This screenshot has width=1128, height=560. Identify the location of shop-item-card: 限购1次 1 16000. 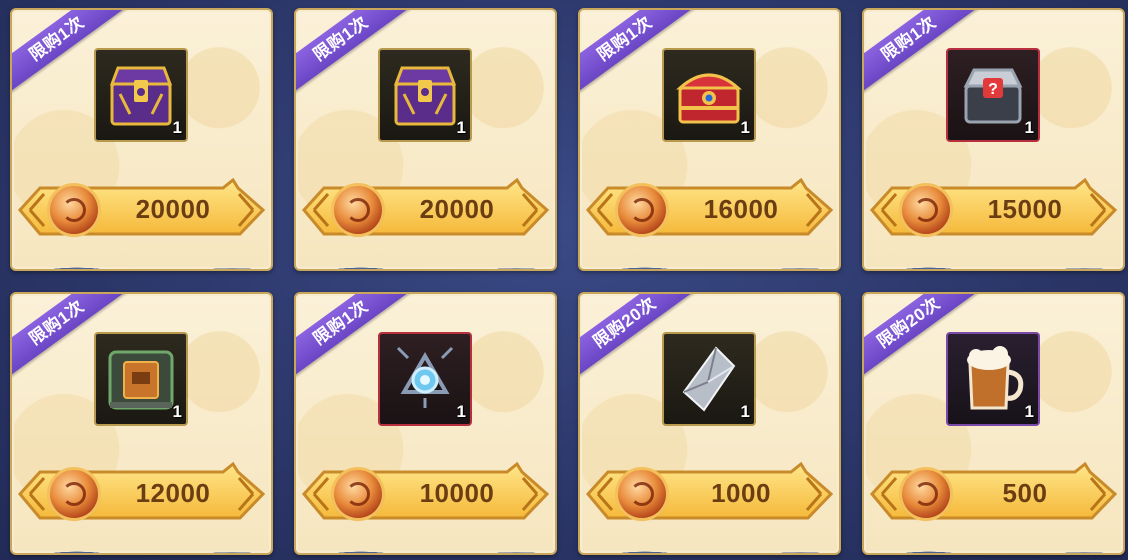
(709, 139).